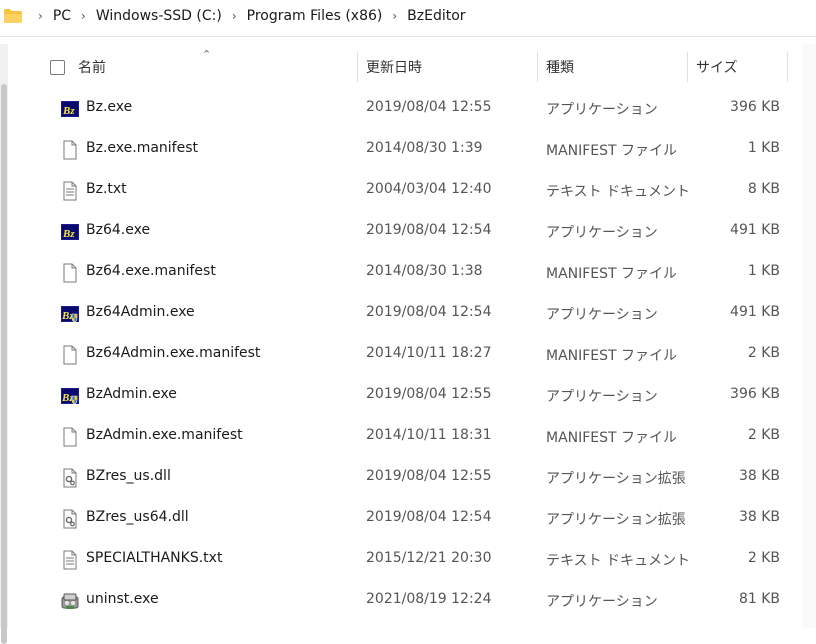  Describe the element at coordinates (759, 599) in the screenshot. I see `file-size: 81 KB` at that location.